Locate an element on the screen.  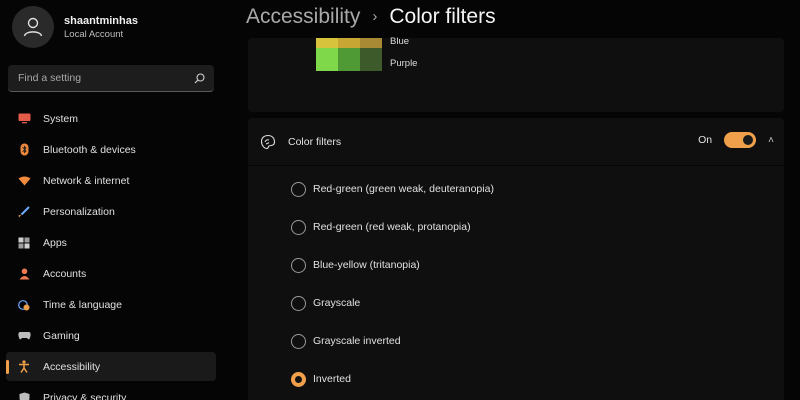
accessibility-icon is located at coordinates (24, 367).